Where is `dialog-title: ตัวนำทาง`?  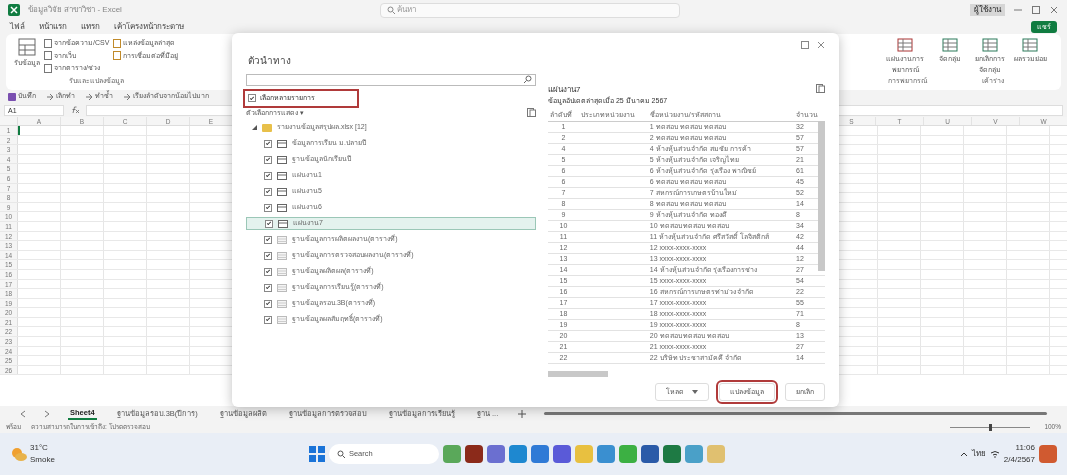 dialog-title: ตัวนำทาง is located at coordinates (270, 61).